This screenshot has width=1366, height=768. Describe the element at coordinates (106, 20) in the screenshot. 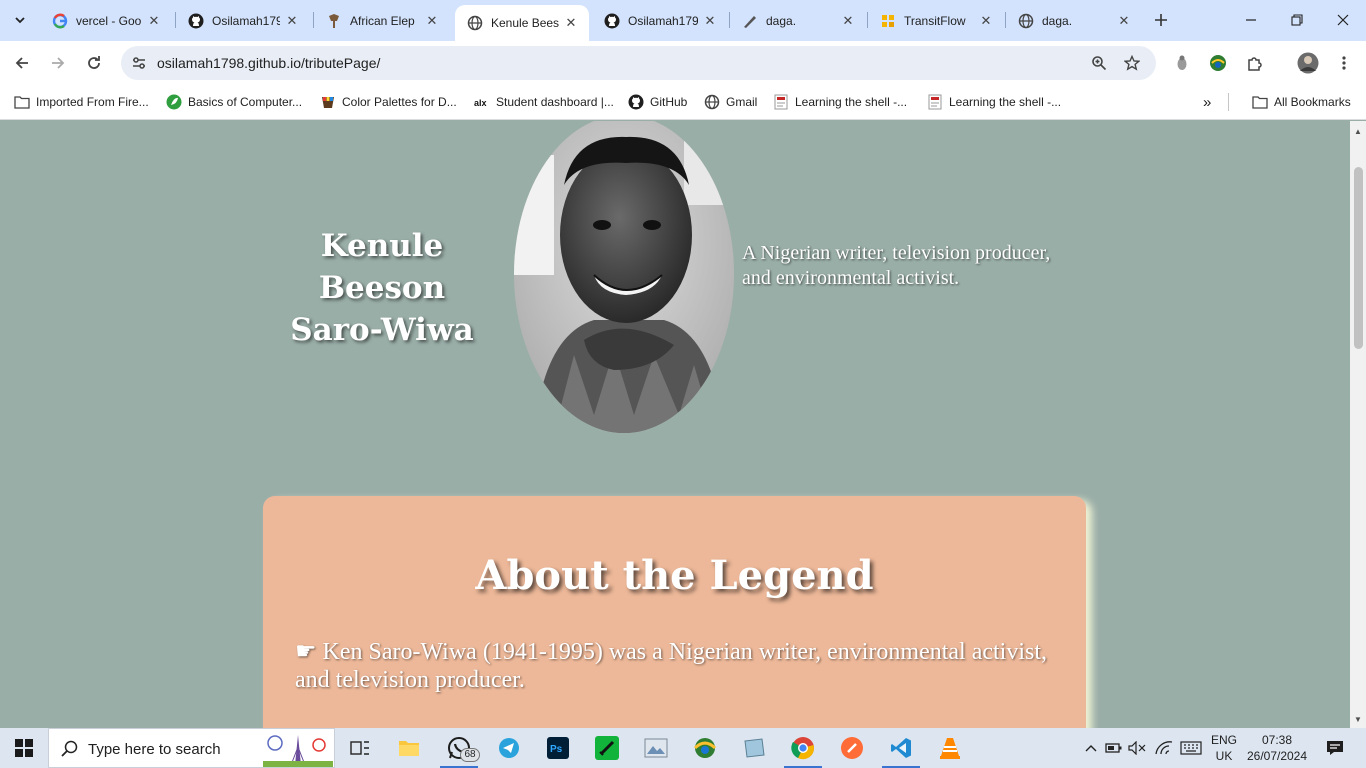

I see `tab-vercel: vercel - Goo ✕` at that location.